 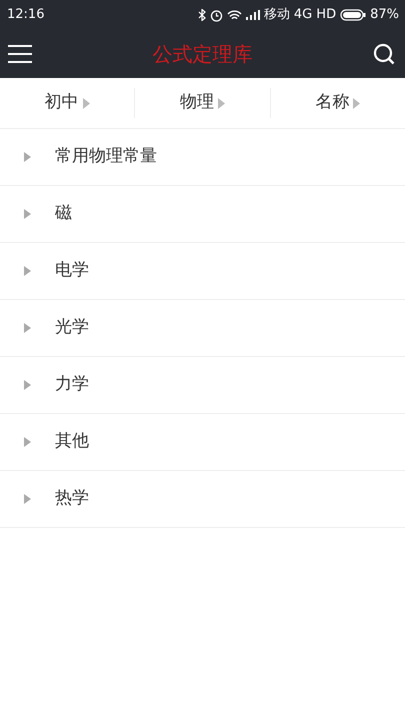 I want to click on carrier-label: 移动, so click(x=277, y=15).